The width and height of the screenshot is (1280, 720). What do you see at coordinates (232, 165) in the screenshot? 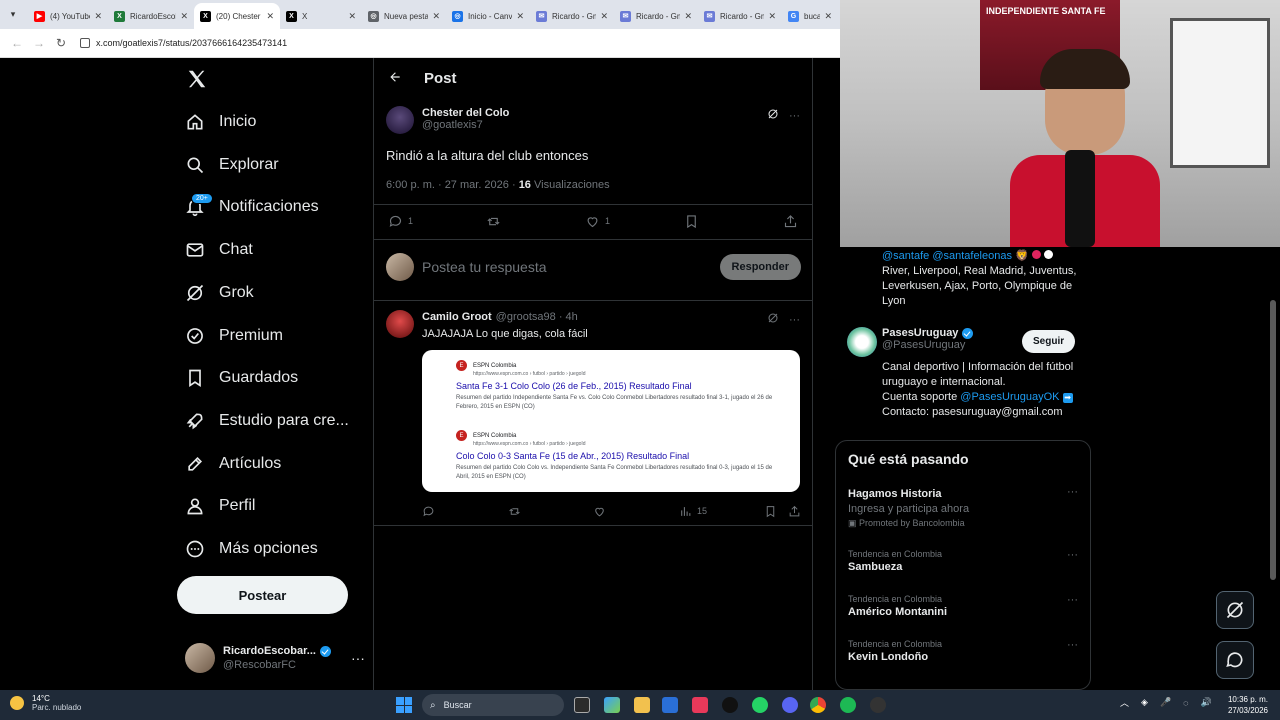
I see `nav-item-explorar: Explorar` at bounding box center [232, 165].